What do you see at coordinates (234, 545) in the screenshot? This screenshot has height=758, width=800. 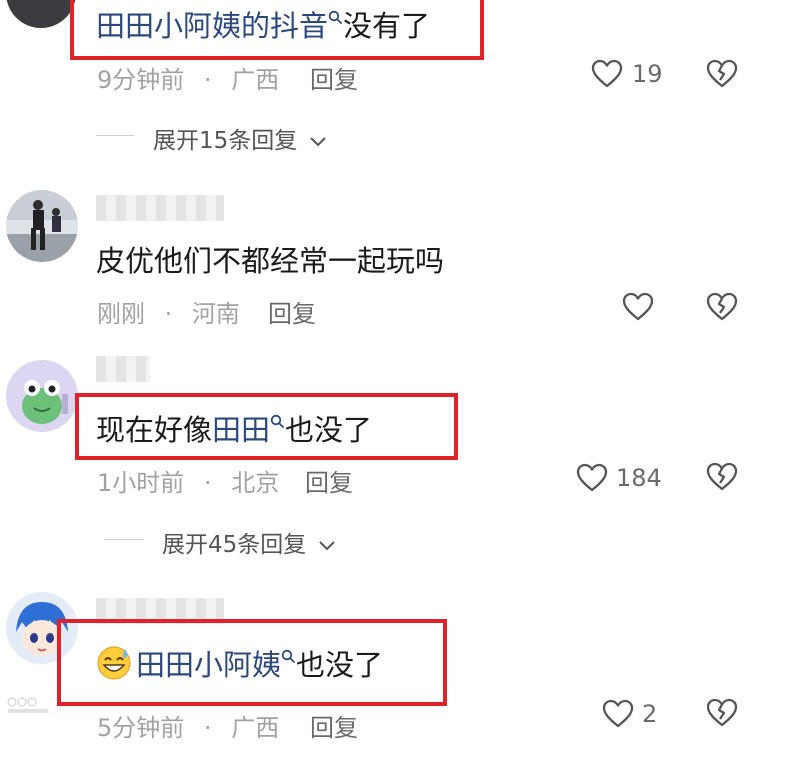 I see `expand-label: 展开45条回复` at bounding box center [234, 545].